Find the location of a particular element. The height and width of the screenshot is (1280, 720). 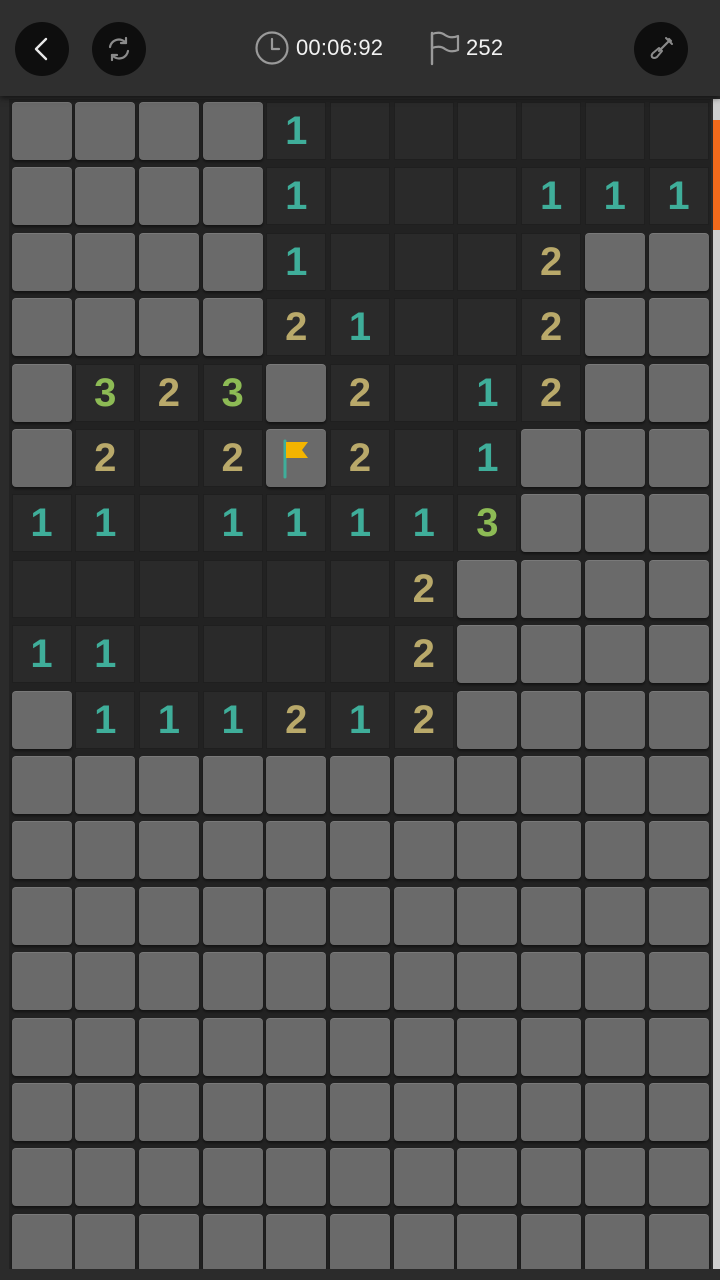

scrollbar is located at coordinates (716, 684).